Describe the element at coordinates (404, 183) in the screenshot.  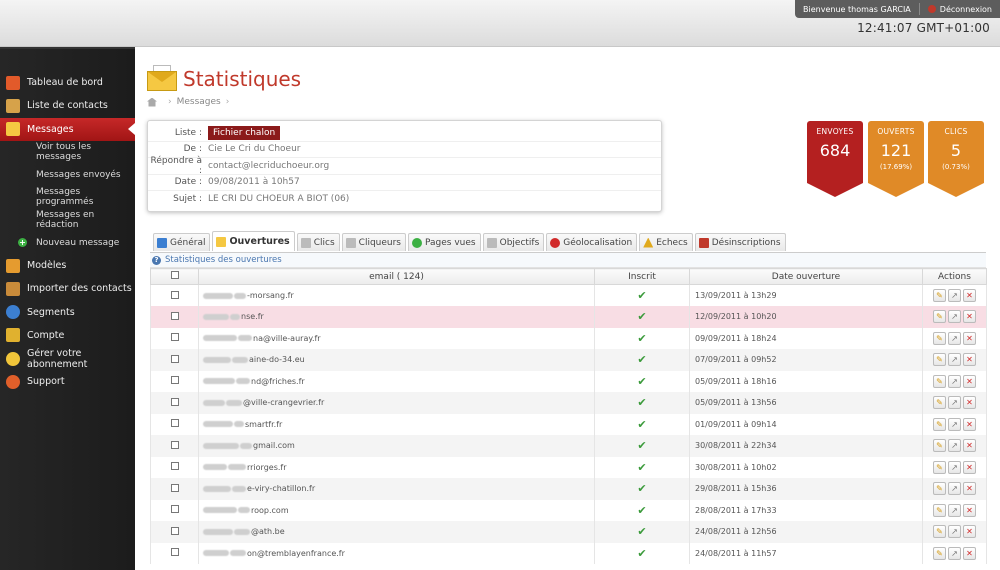
I see `info-row-date: Date : 09/08/2011 à 10h57` at that location.